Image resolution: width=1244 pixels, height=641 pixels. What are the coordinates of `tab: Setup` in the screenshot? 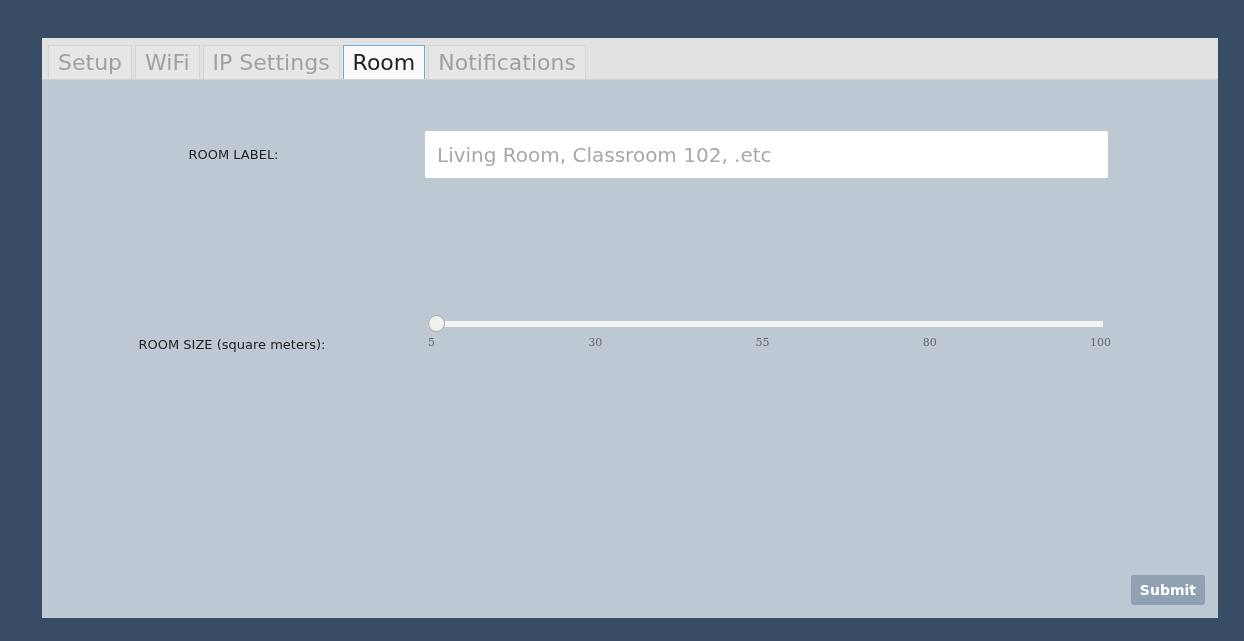 It's located at (90, 62).